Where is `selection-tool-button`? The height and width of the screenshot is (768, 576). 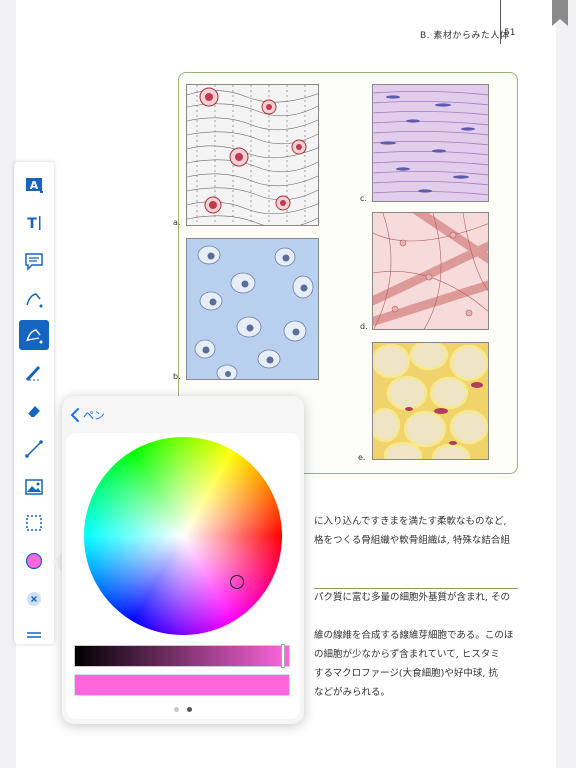
selection-tool-button is located at coordinates (34, 523).